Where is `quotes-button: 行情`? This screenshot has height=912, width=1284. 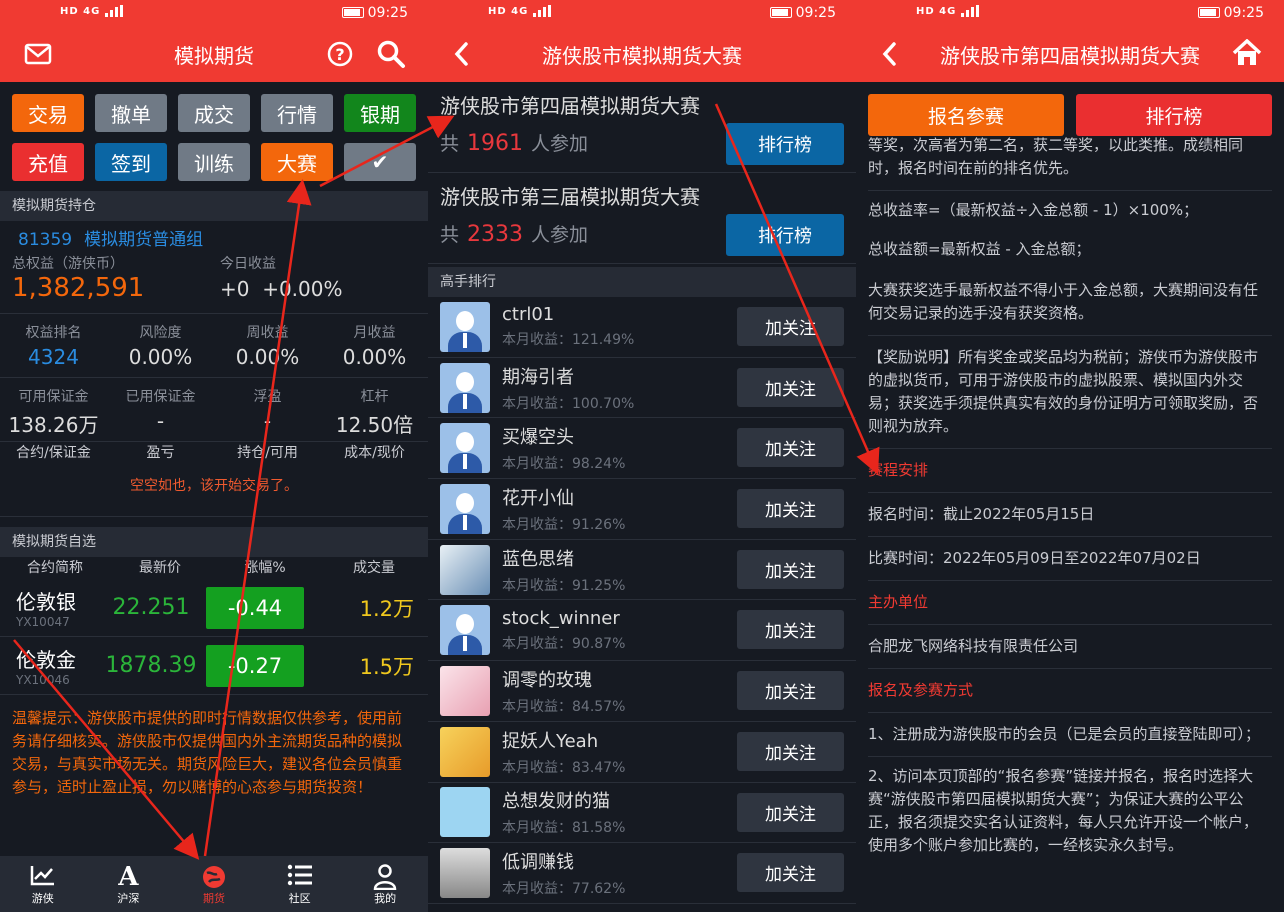 quotes-button: 行情 is located at coordinates (297, 113).